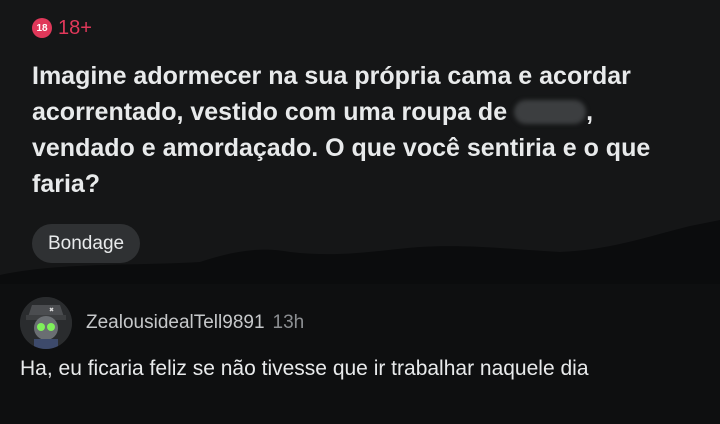 Image resolution: width=720 pixels, height=424 pixels. Describe the element at coordinates (288, 322) in the screenshot. I see `comment-timestamp: 13h` at that location.